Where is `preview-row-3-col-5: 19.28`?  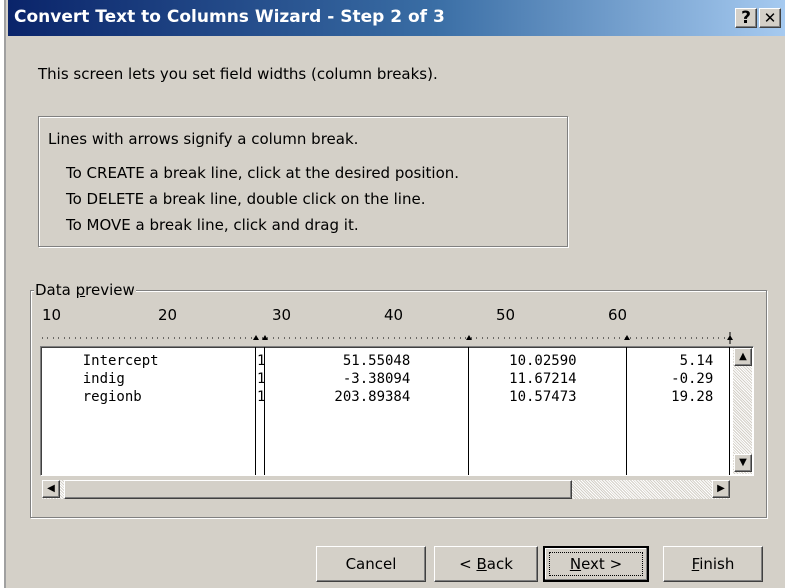 preview-row-3-col-5: 19.28 is located at coordinates (671, 397).